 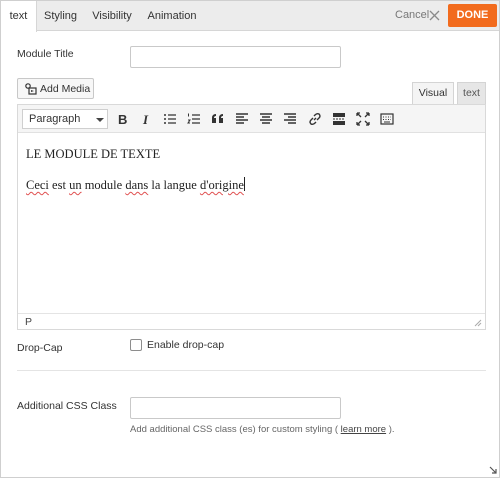 I want to click on editor-toolbar: Paragraph B I, so click(x=251, y=119).